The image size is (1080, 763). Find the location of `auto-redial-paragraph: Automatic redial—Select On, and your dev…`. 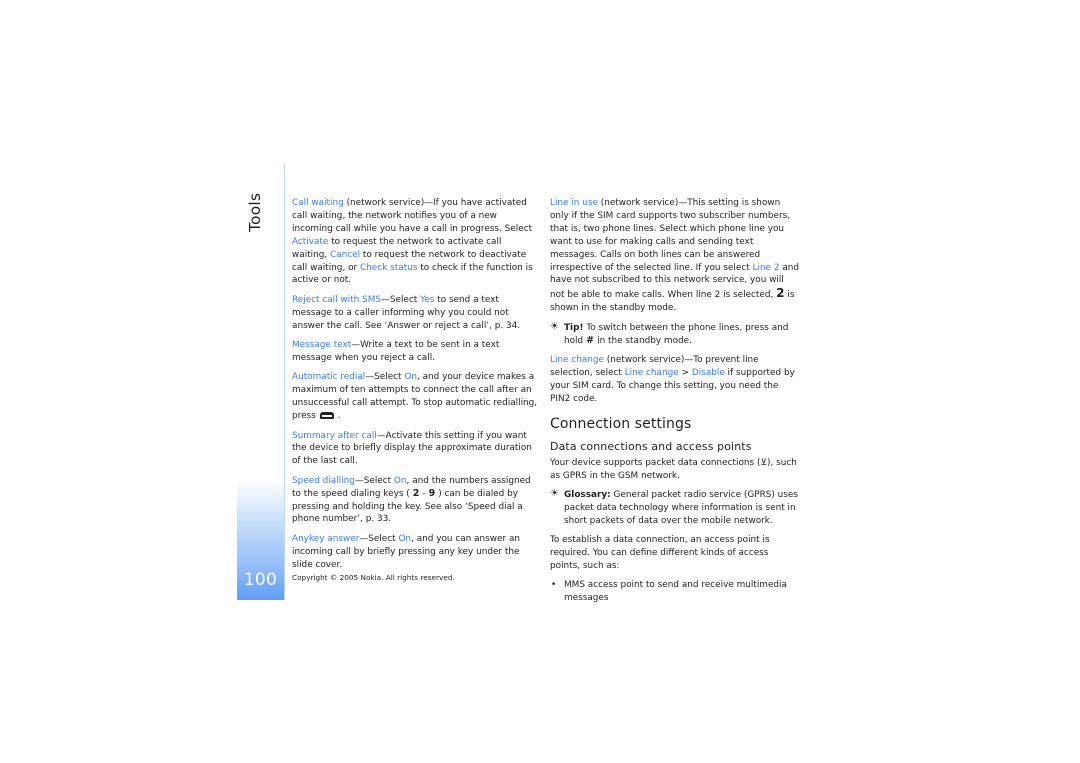

auto-redial-paragraph: Automatic redial—Select On, and your dev… is located at coordinates (415, 397).